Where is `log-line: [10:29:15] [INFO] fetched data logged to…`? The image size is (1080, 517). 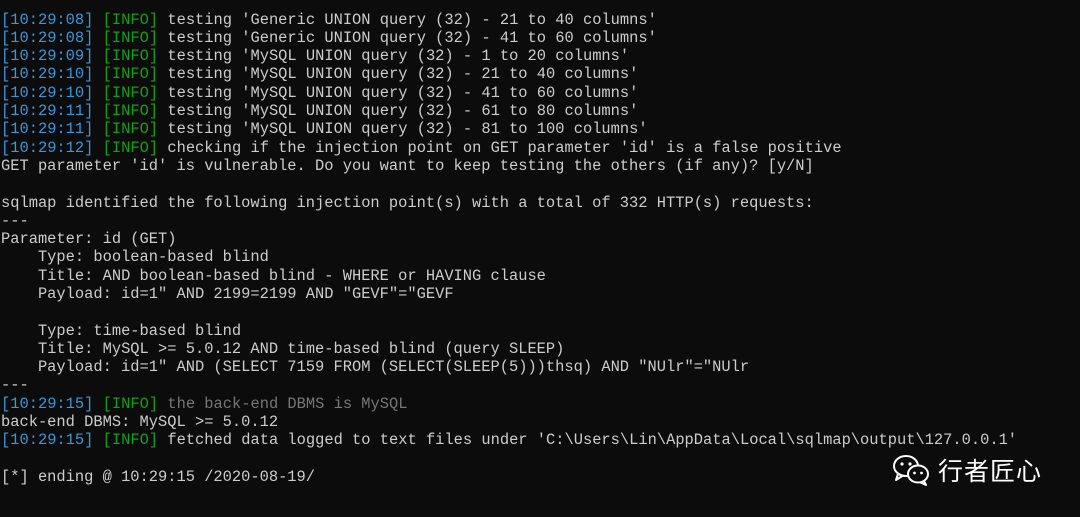 log-line: [10:29:15] [INFO] fetched data logged to… is located at coordinates (509, 440).